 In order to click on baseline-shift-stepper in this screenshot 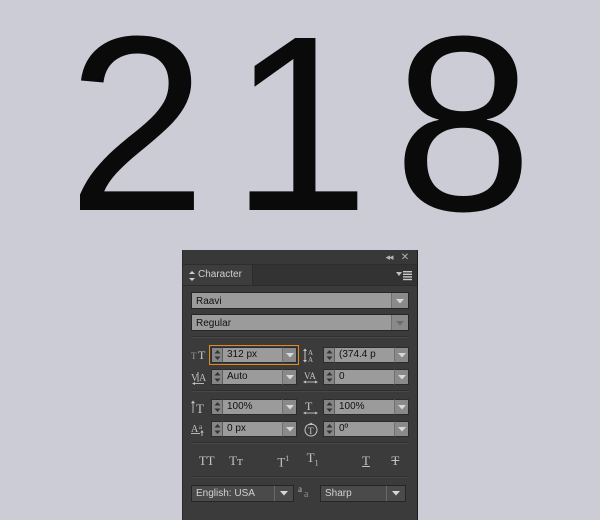, I will do `click(216, 429)`.